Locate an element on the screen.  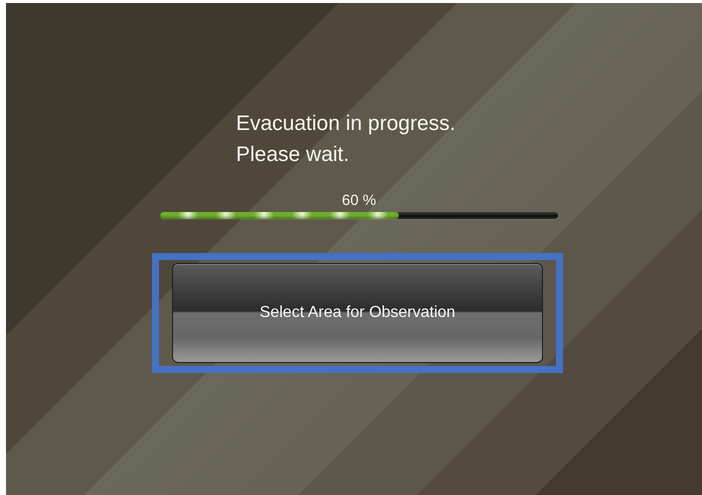
select-area-button: Select Area for Observation is located at coordinates (357, 313).